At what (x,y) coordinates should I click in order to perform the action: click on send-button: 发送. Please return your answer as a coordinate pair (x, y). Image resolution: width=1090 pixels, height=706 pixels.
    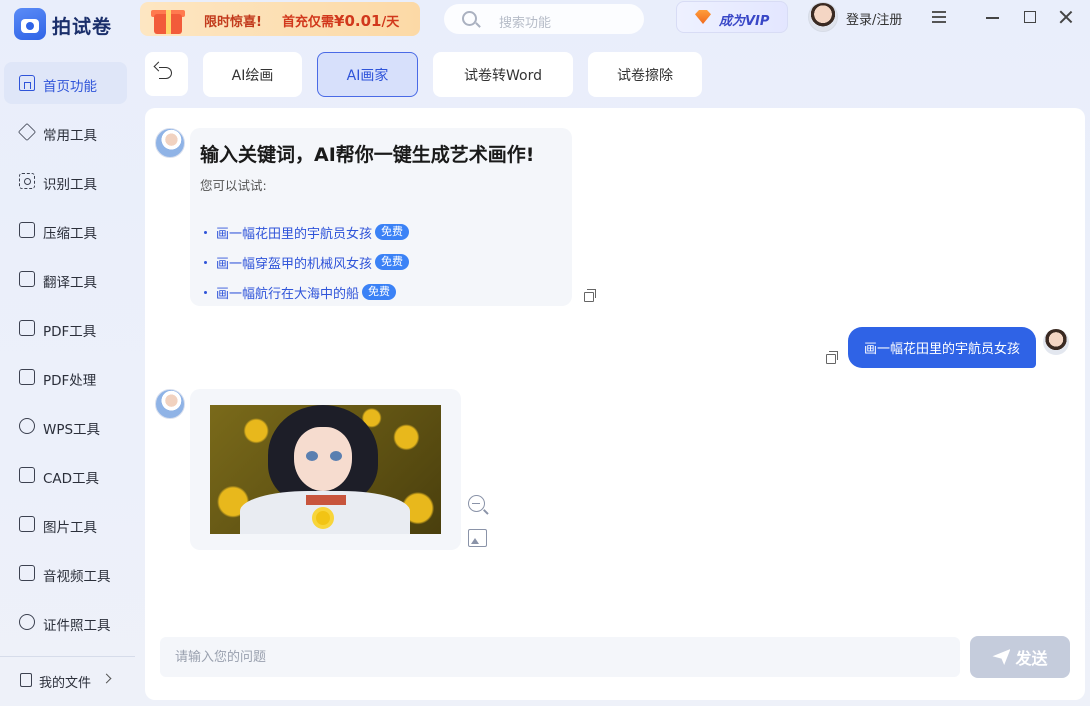
    Looking at the image, I should click on (1020, 657).